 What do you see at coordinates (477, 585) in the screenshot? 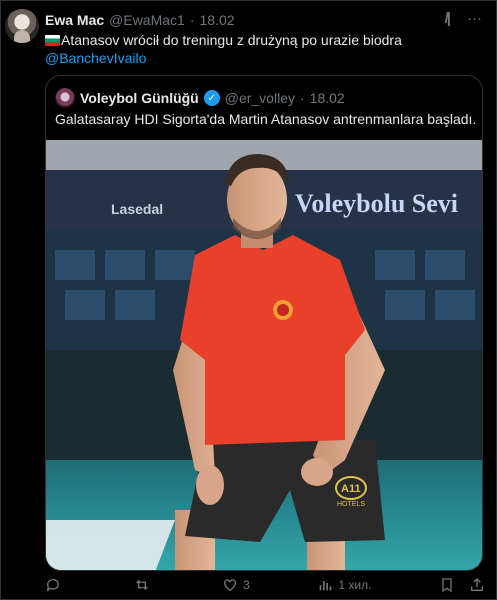
I see `share-icon` at bounding box center [477, 585].